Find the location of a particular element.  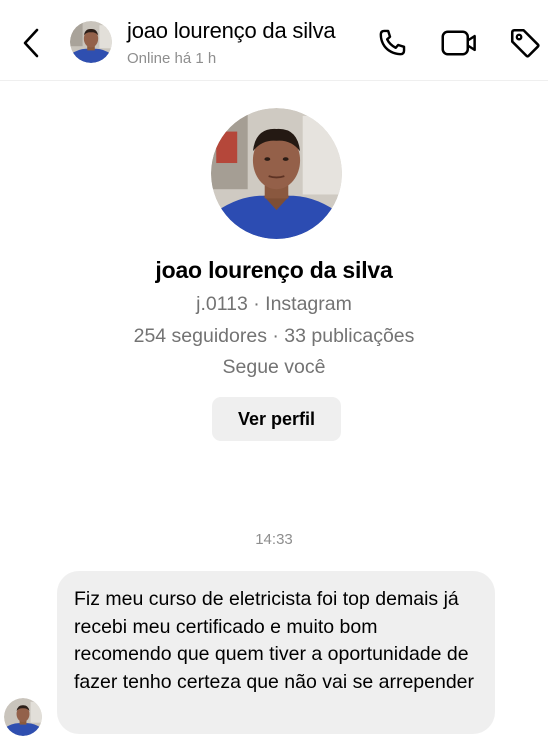

chat-header: joao lourenço da silva Online há 1 h is located at coordinates (274, 40).